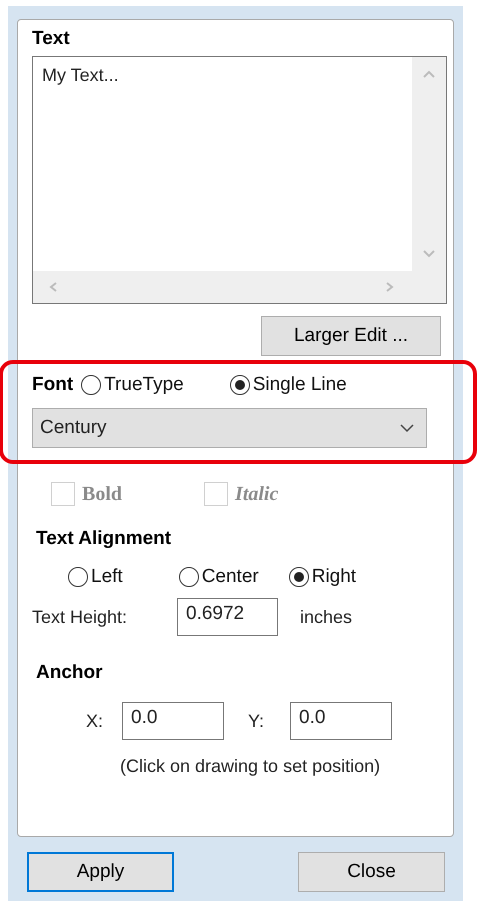 Image resolution: width=481 pixels, height=901 pixels. I want to click on hint-text: (Click on drawing to set position), so click(251, 766).